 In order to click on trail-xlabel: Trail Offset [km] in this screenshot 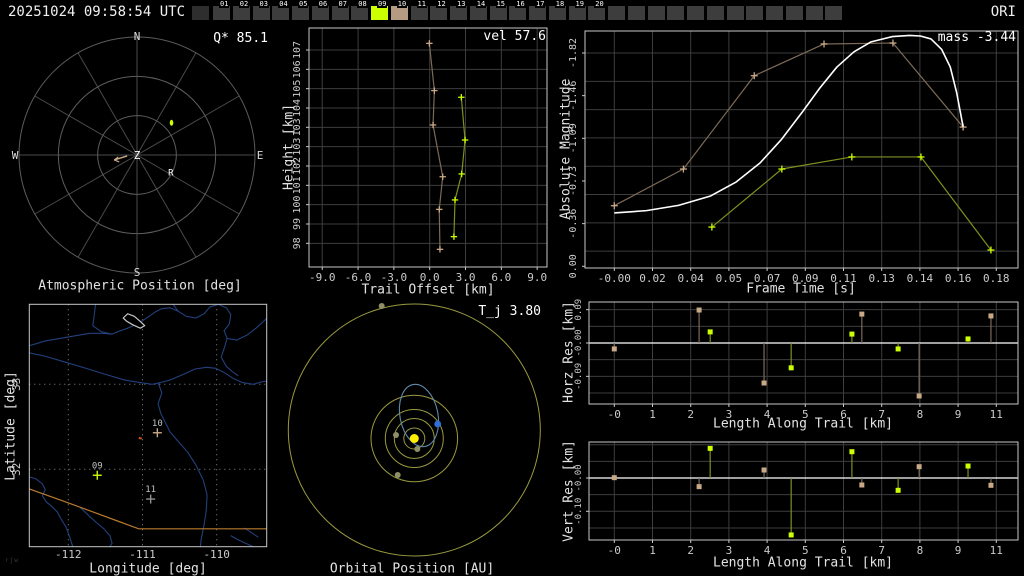, I will do `click(428, 290)`.